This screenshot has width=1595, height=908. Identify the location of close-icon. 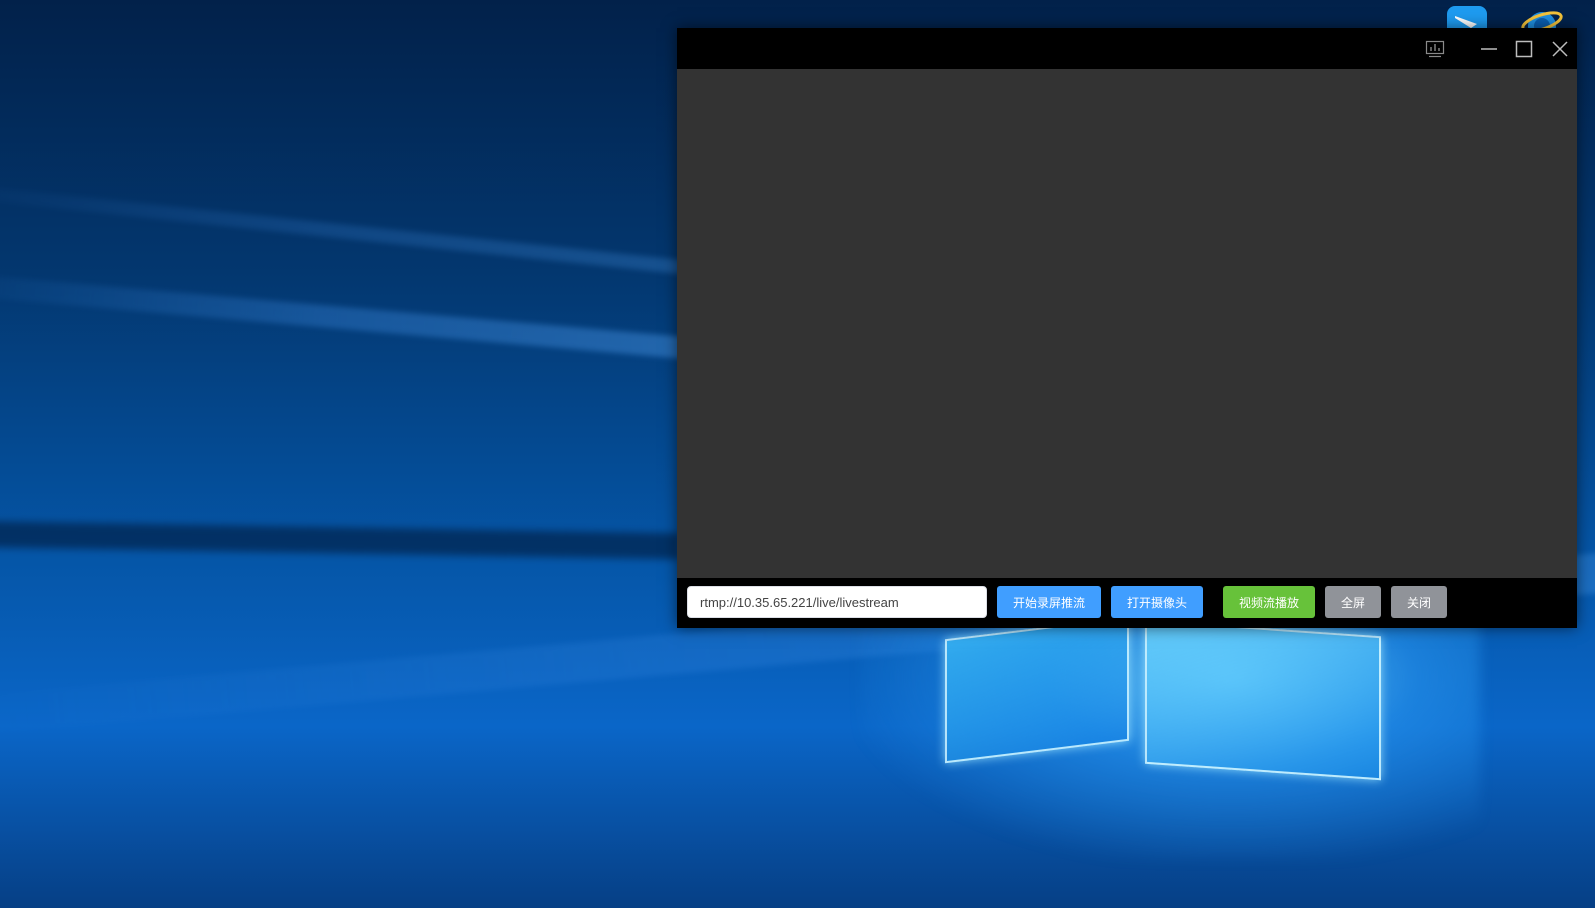
(1560, 49).